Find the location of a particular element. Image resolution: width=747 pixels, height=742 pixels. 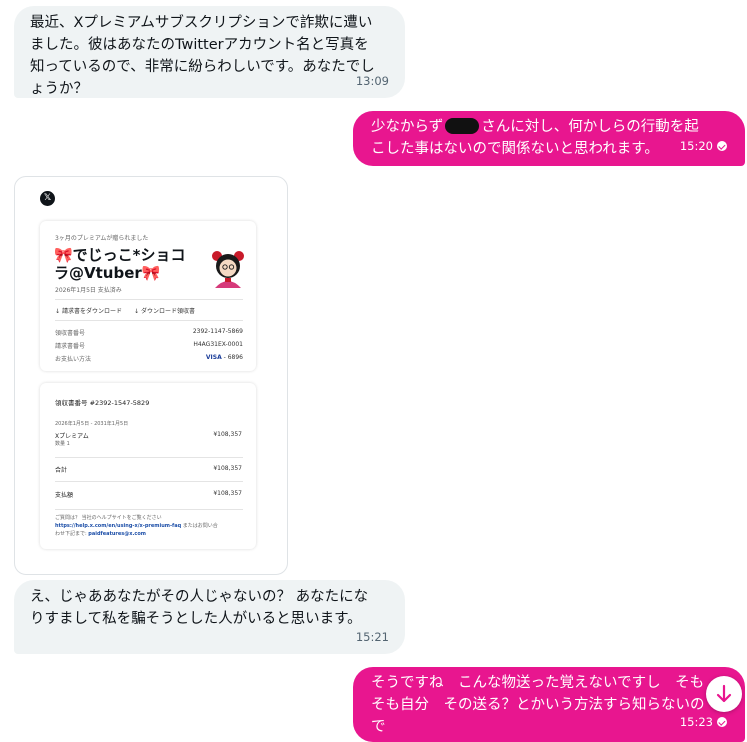

help-text: ご質問は？ 当社のヘルプサイトをご覧ください is located at coordinates (108, 518).